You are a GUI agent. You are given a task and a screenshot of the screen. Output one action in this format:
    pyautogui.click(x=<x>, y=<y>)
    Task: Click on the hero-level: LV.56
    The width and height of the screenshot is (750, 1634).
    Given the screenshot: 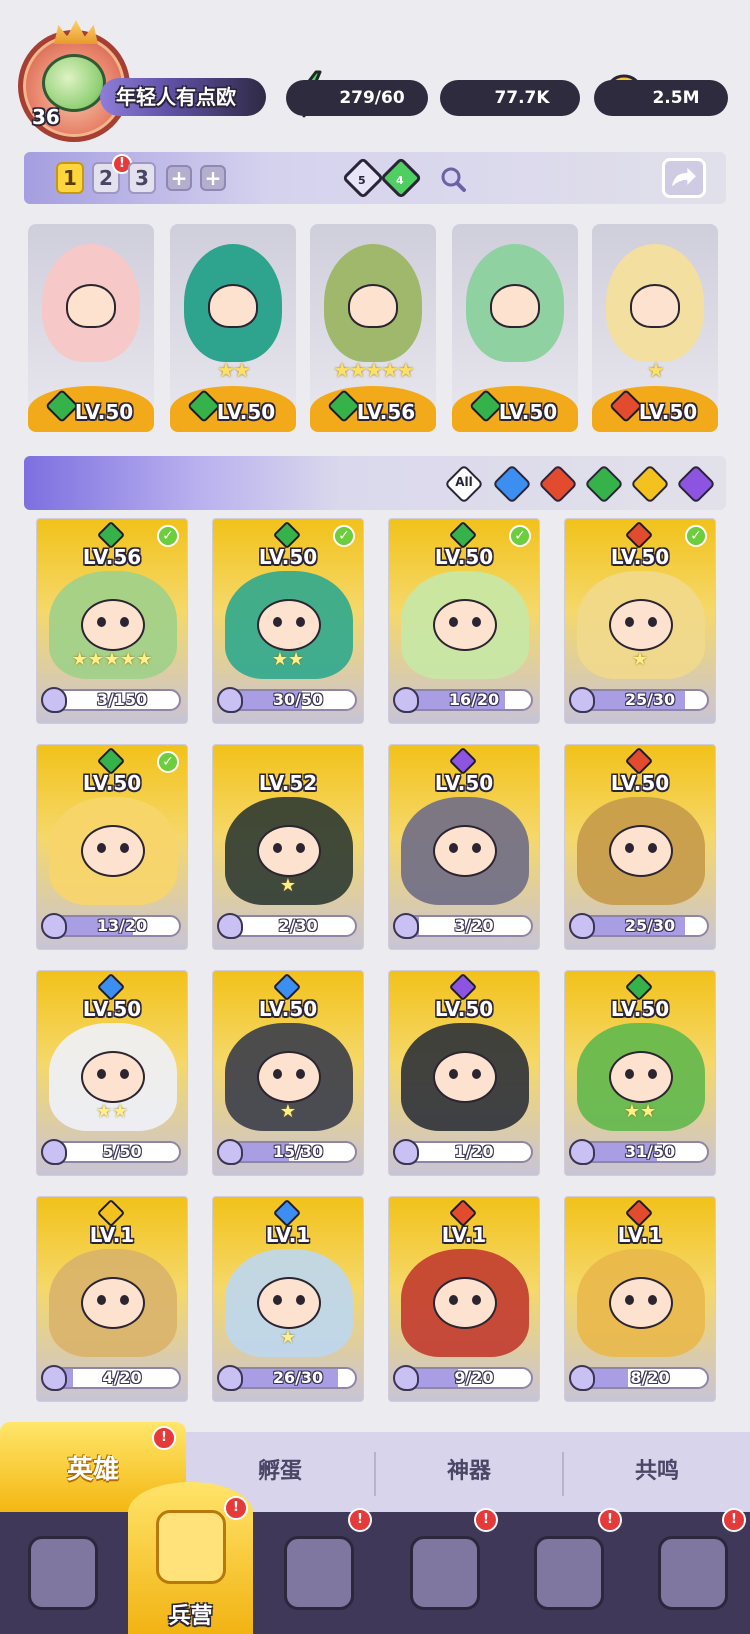 What is the action you would take?
    pyautogui.click(x=386, y=412)
    